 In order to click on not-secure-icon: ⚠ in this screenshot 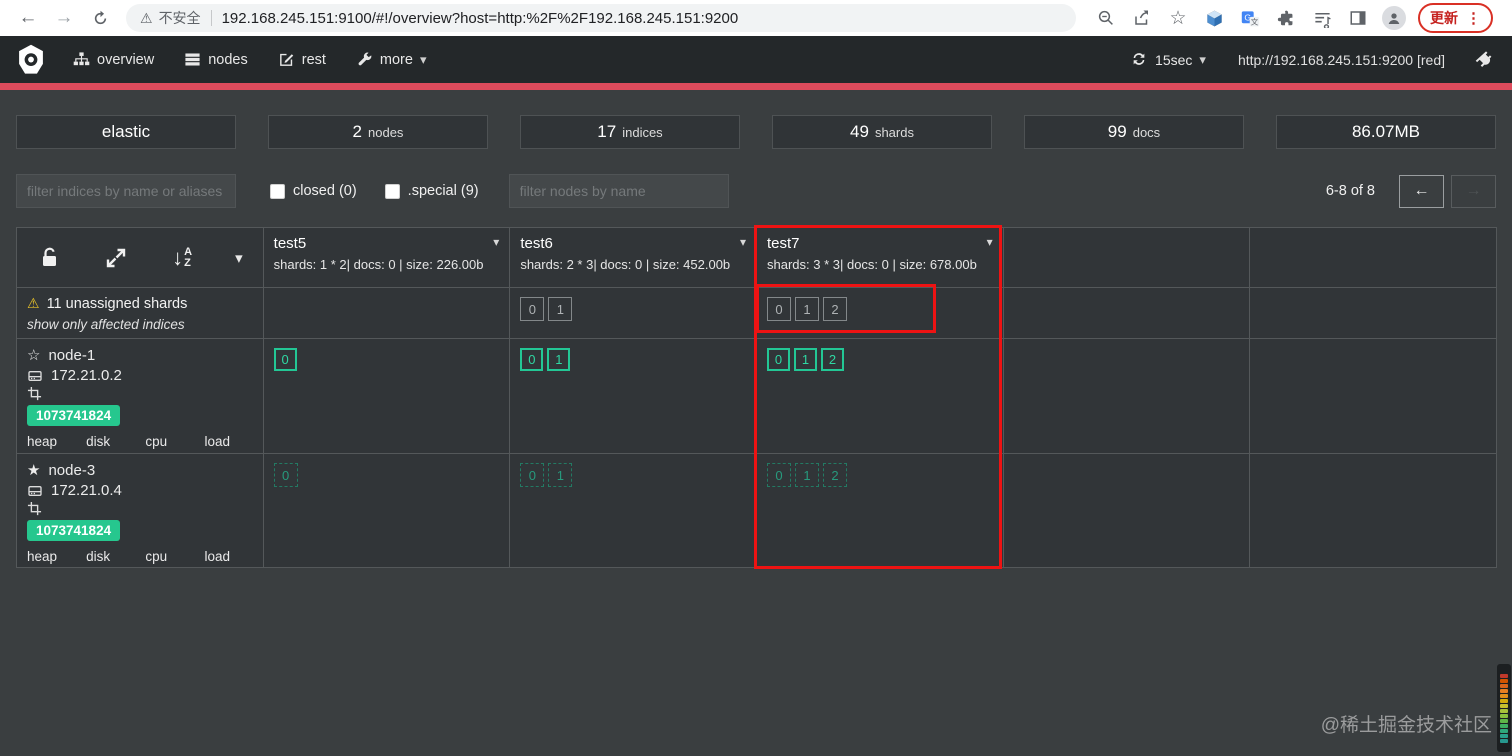, I will do `click(146, 18)`.